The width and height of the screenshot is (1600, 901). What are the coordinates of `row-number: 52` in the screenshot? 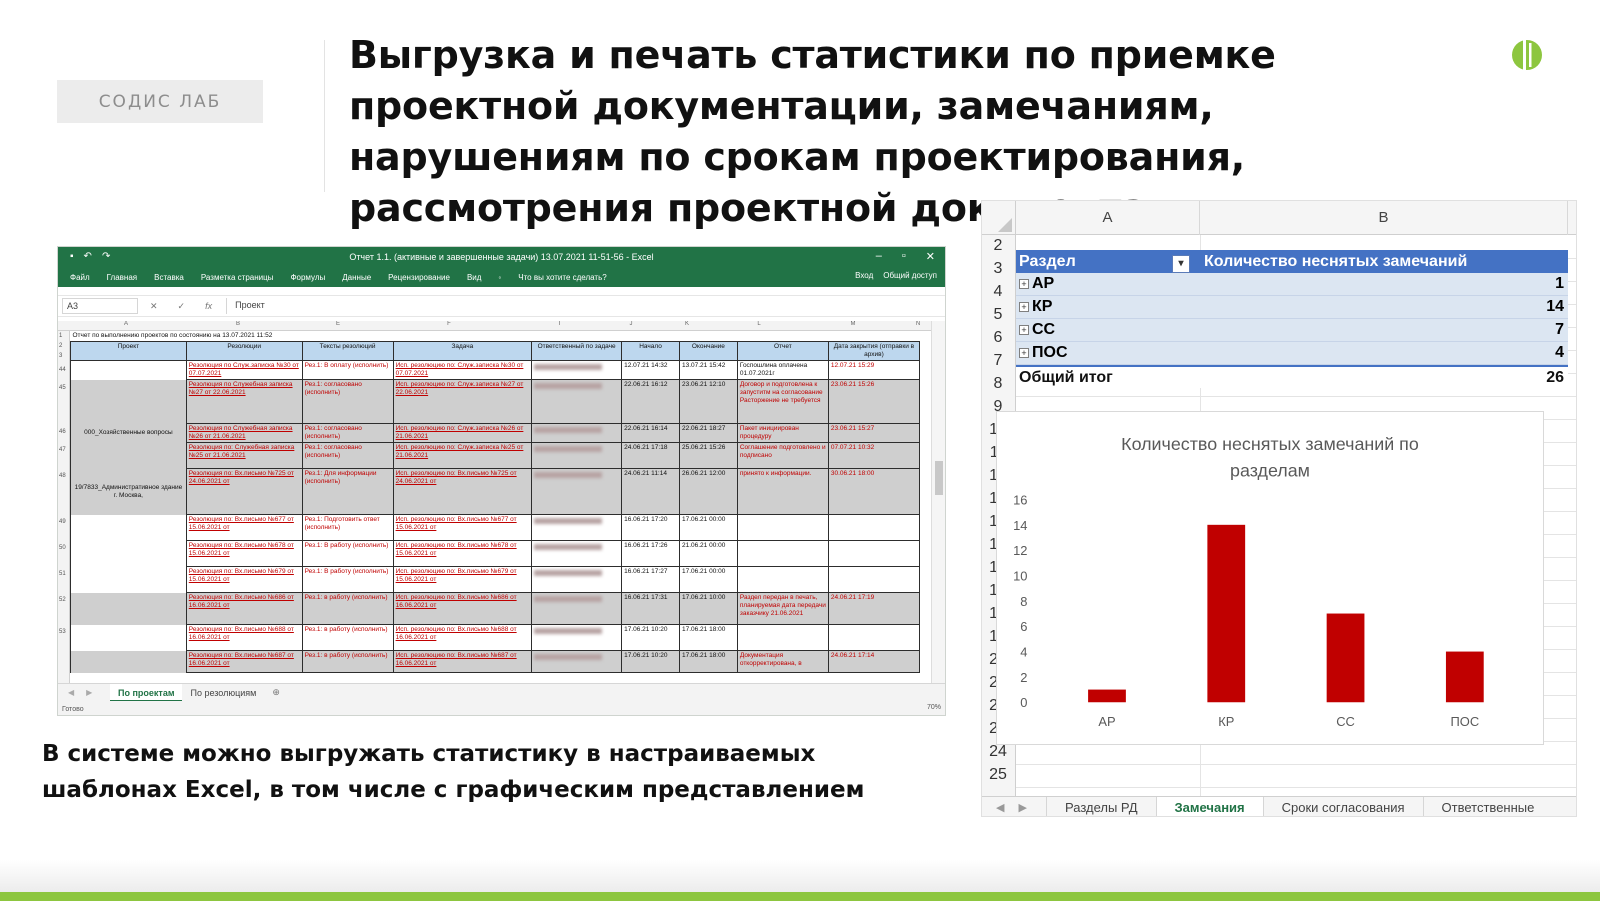 It's located at (62, 600).